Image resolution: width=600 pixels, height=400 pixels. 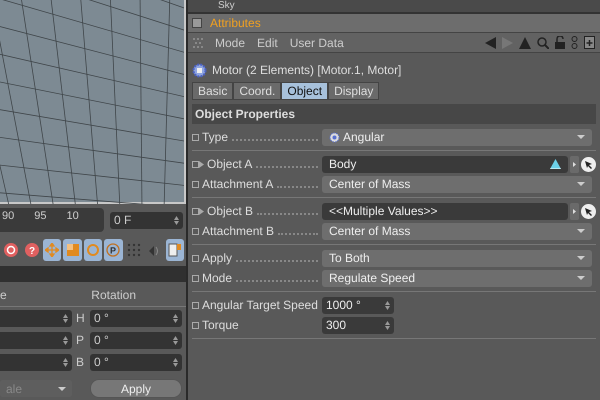 I want to click on number-field: 1000 °, so click(x=358, y=305).